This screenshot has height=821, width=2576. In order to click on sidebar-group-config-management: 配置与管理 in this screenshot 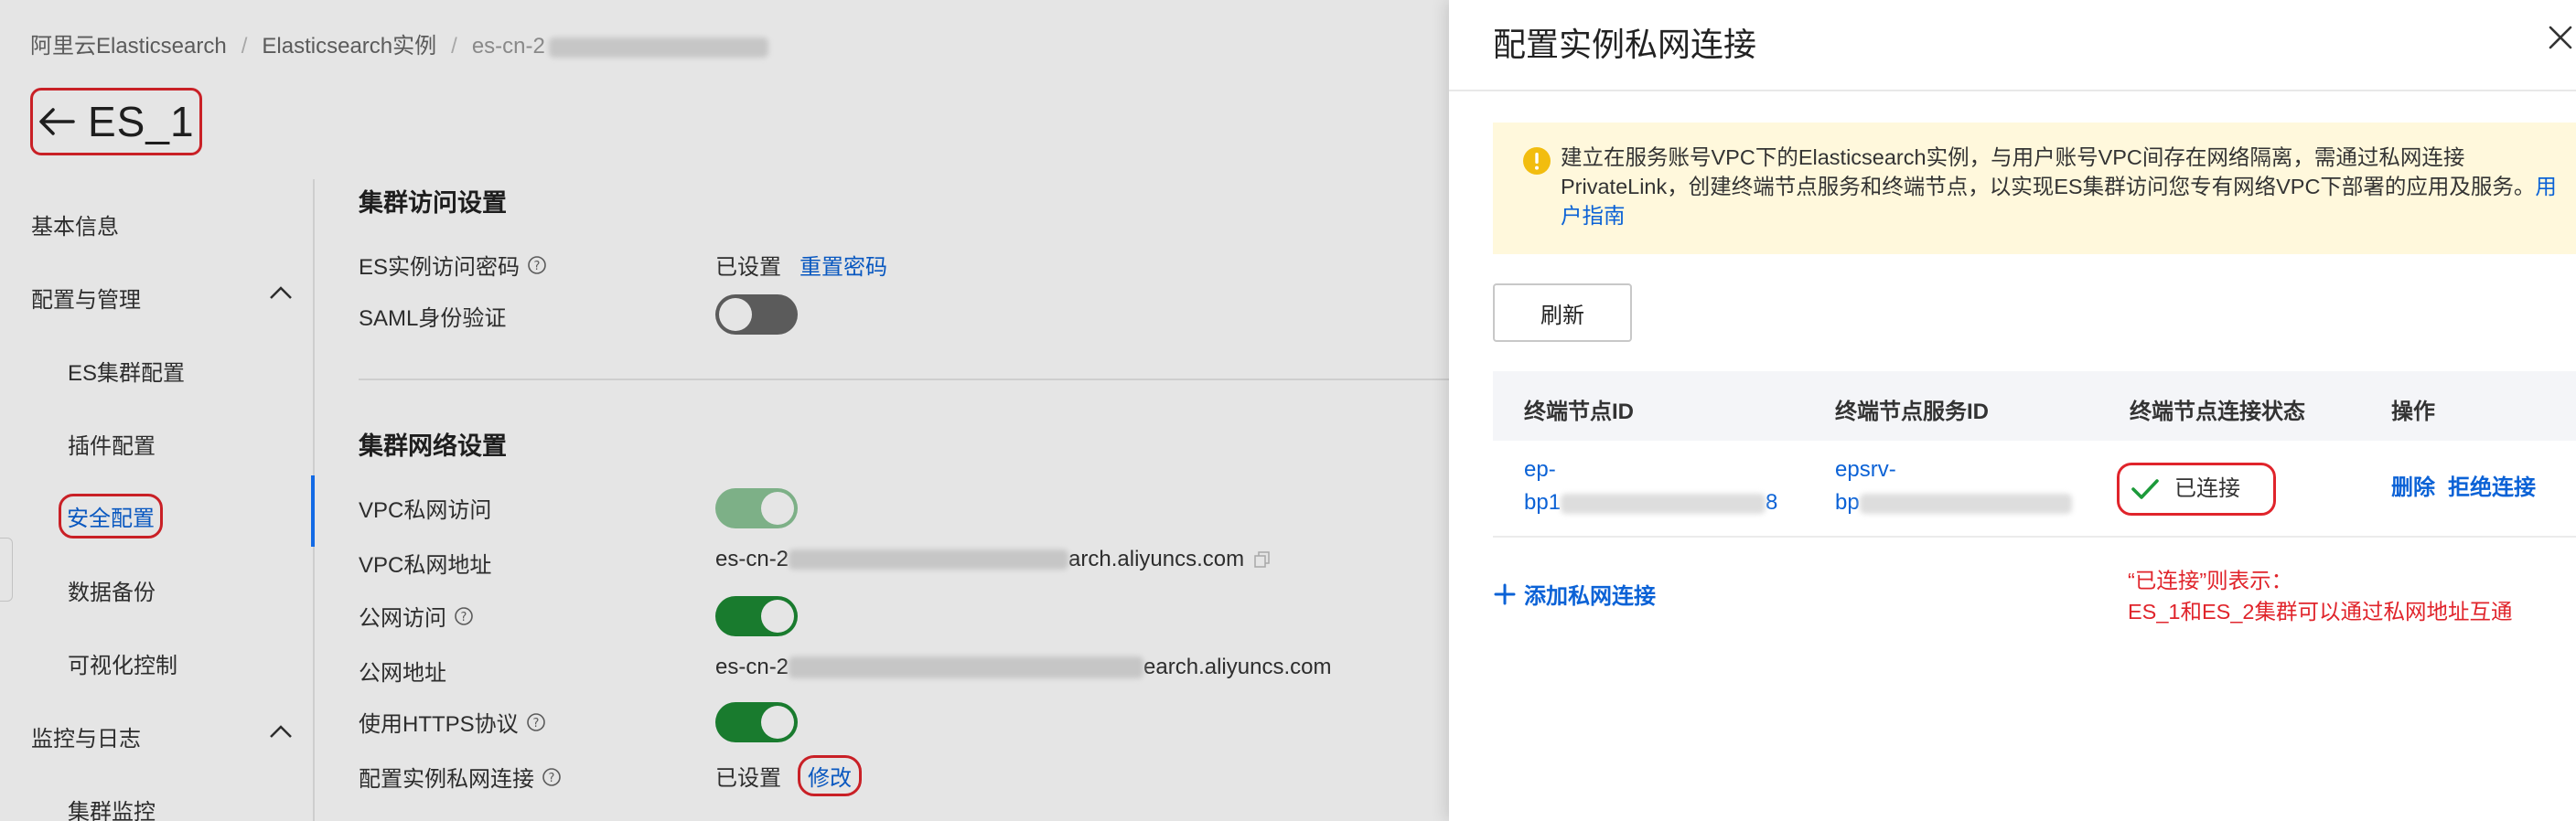, I will do `click(86, 298)`.